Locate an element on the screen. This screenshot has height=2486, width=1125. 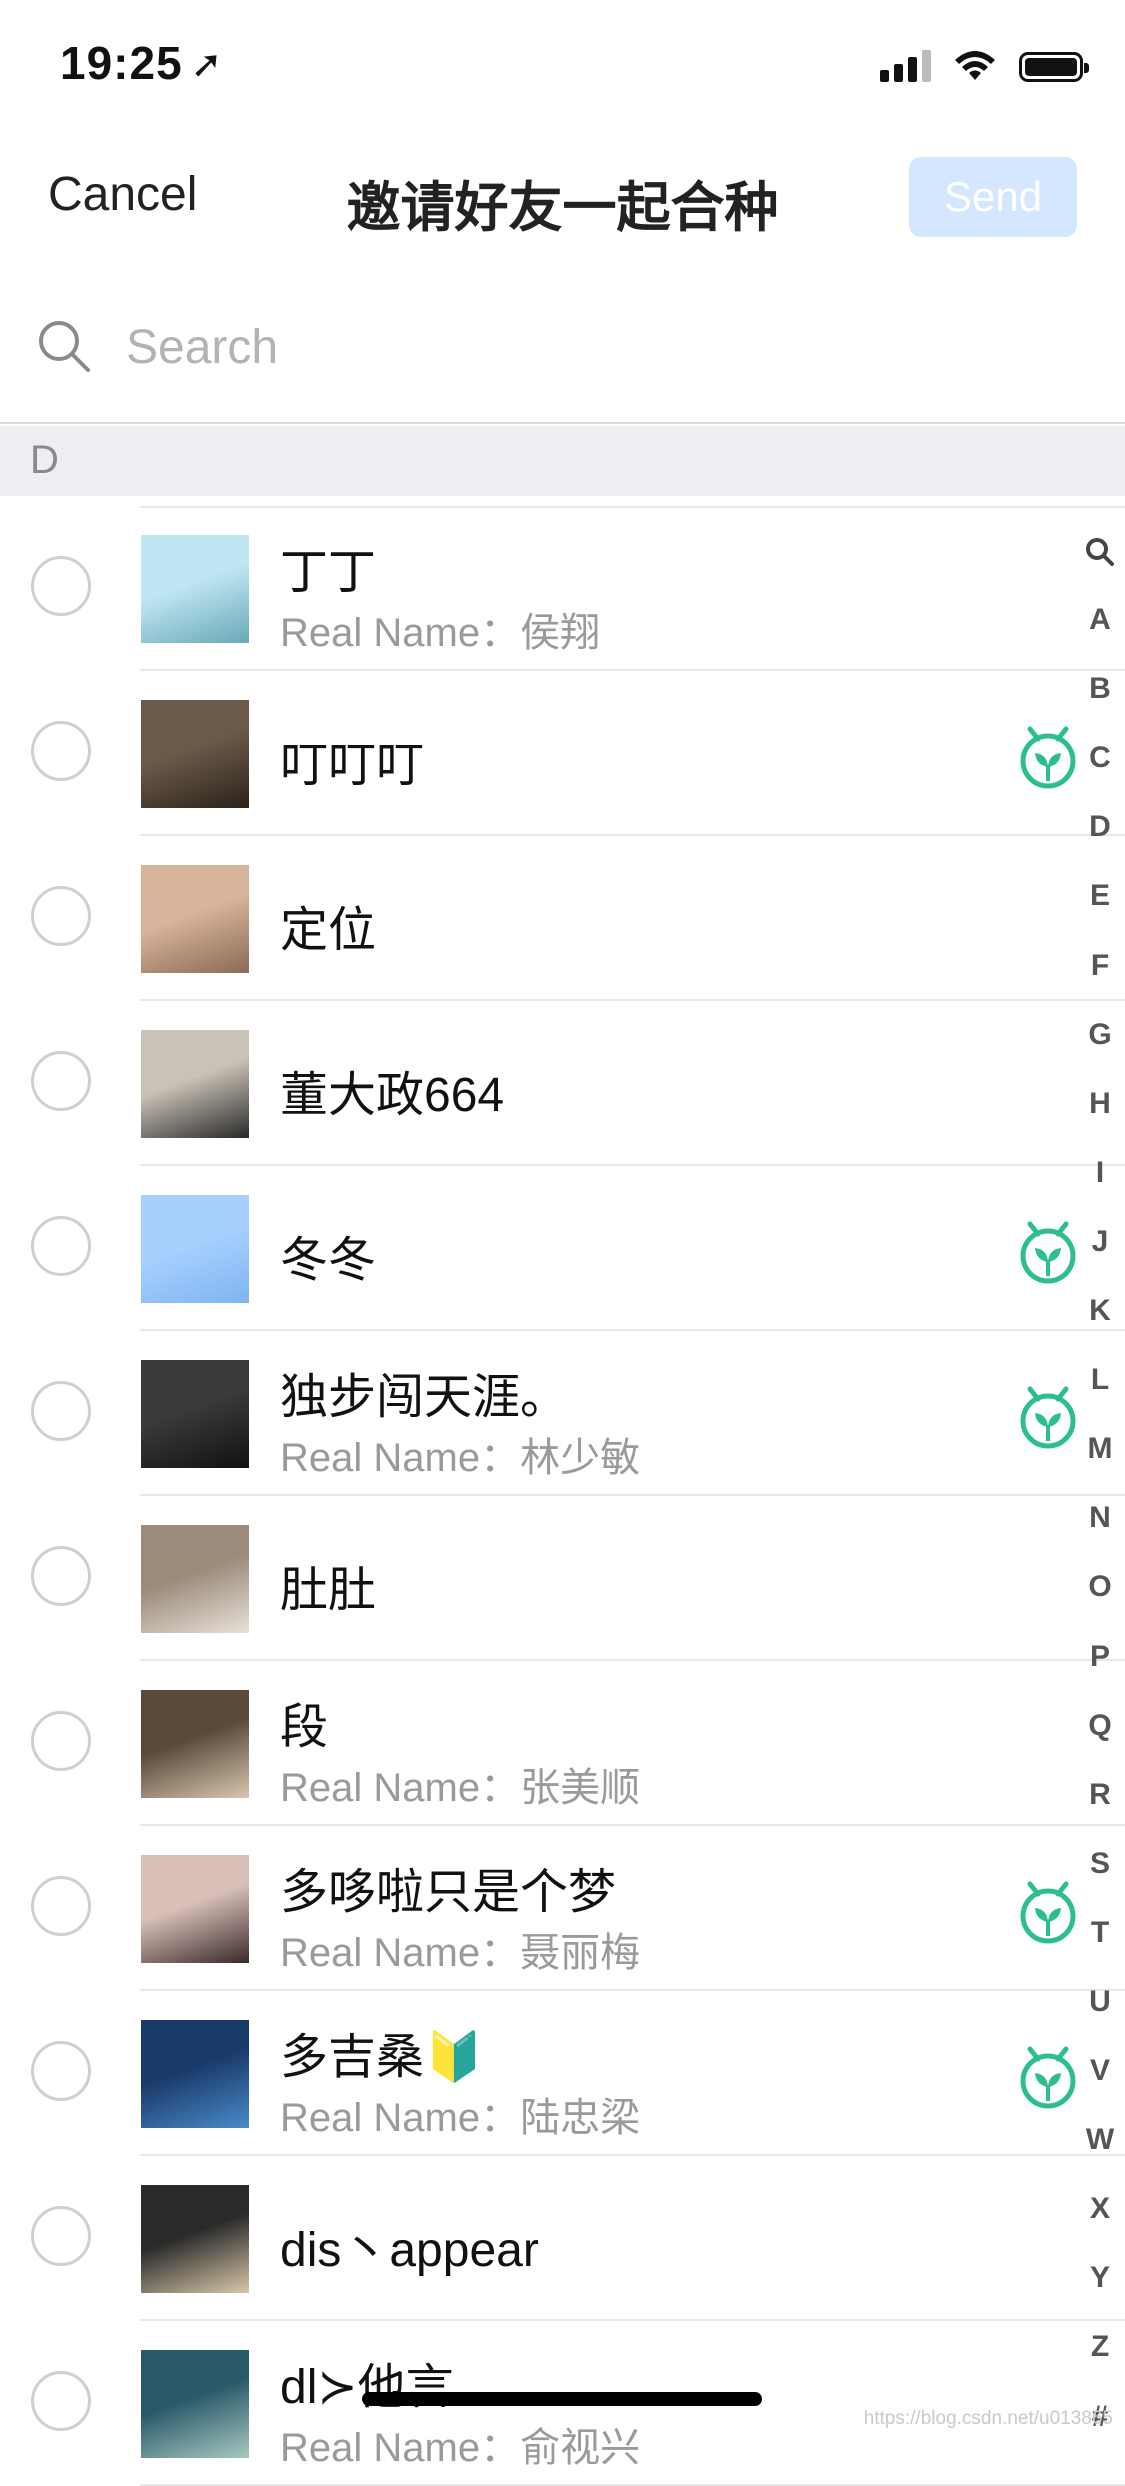
contact-name: 叮叮叮 is located at coordinates (352, 765).